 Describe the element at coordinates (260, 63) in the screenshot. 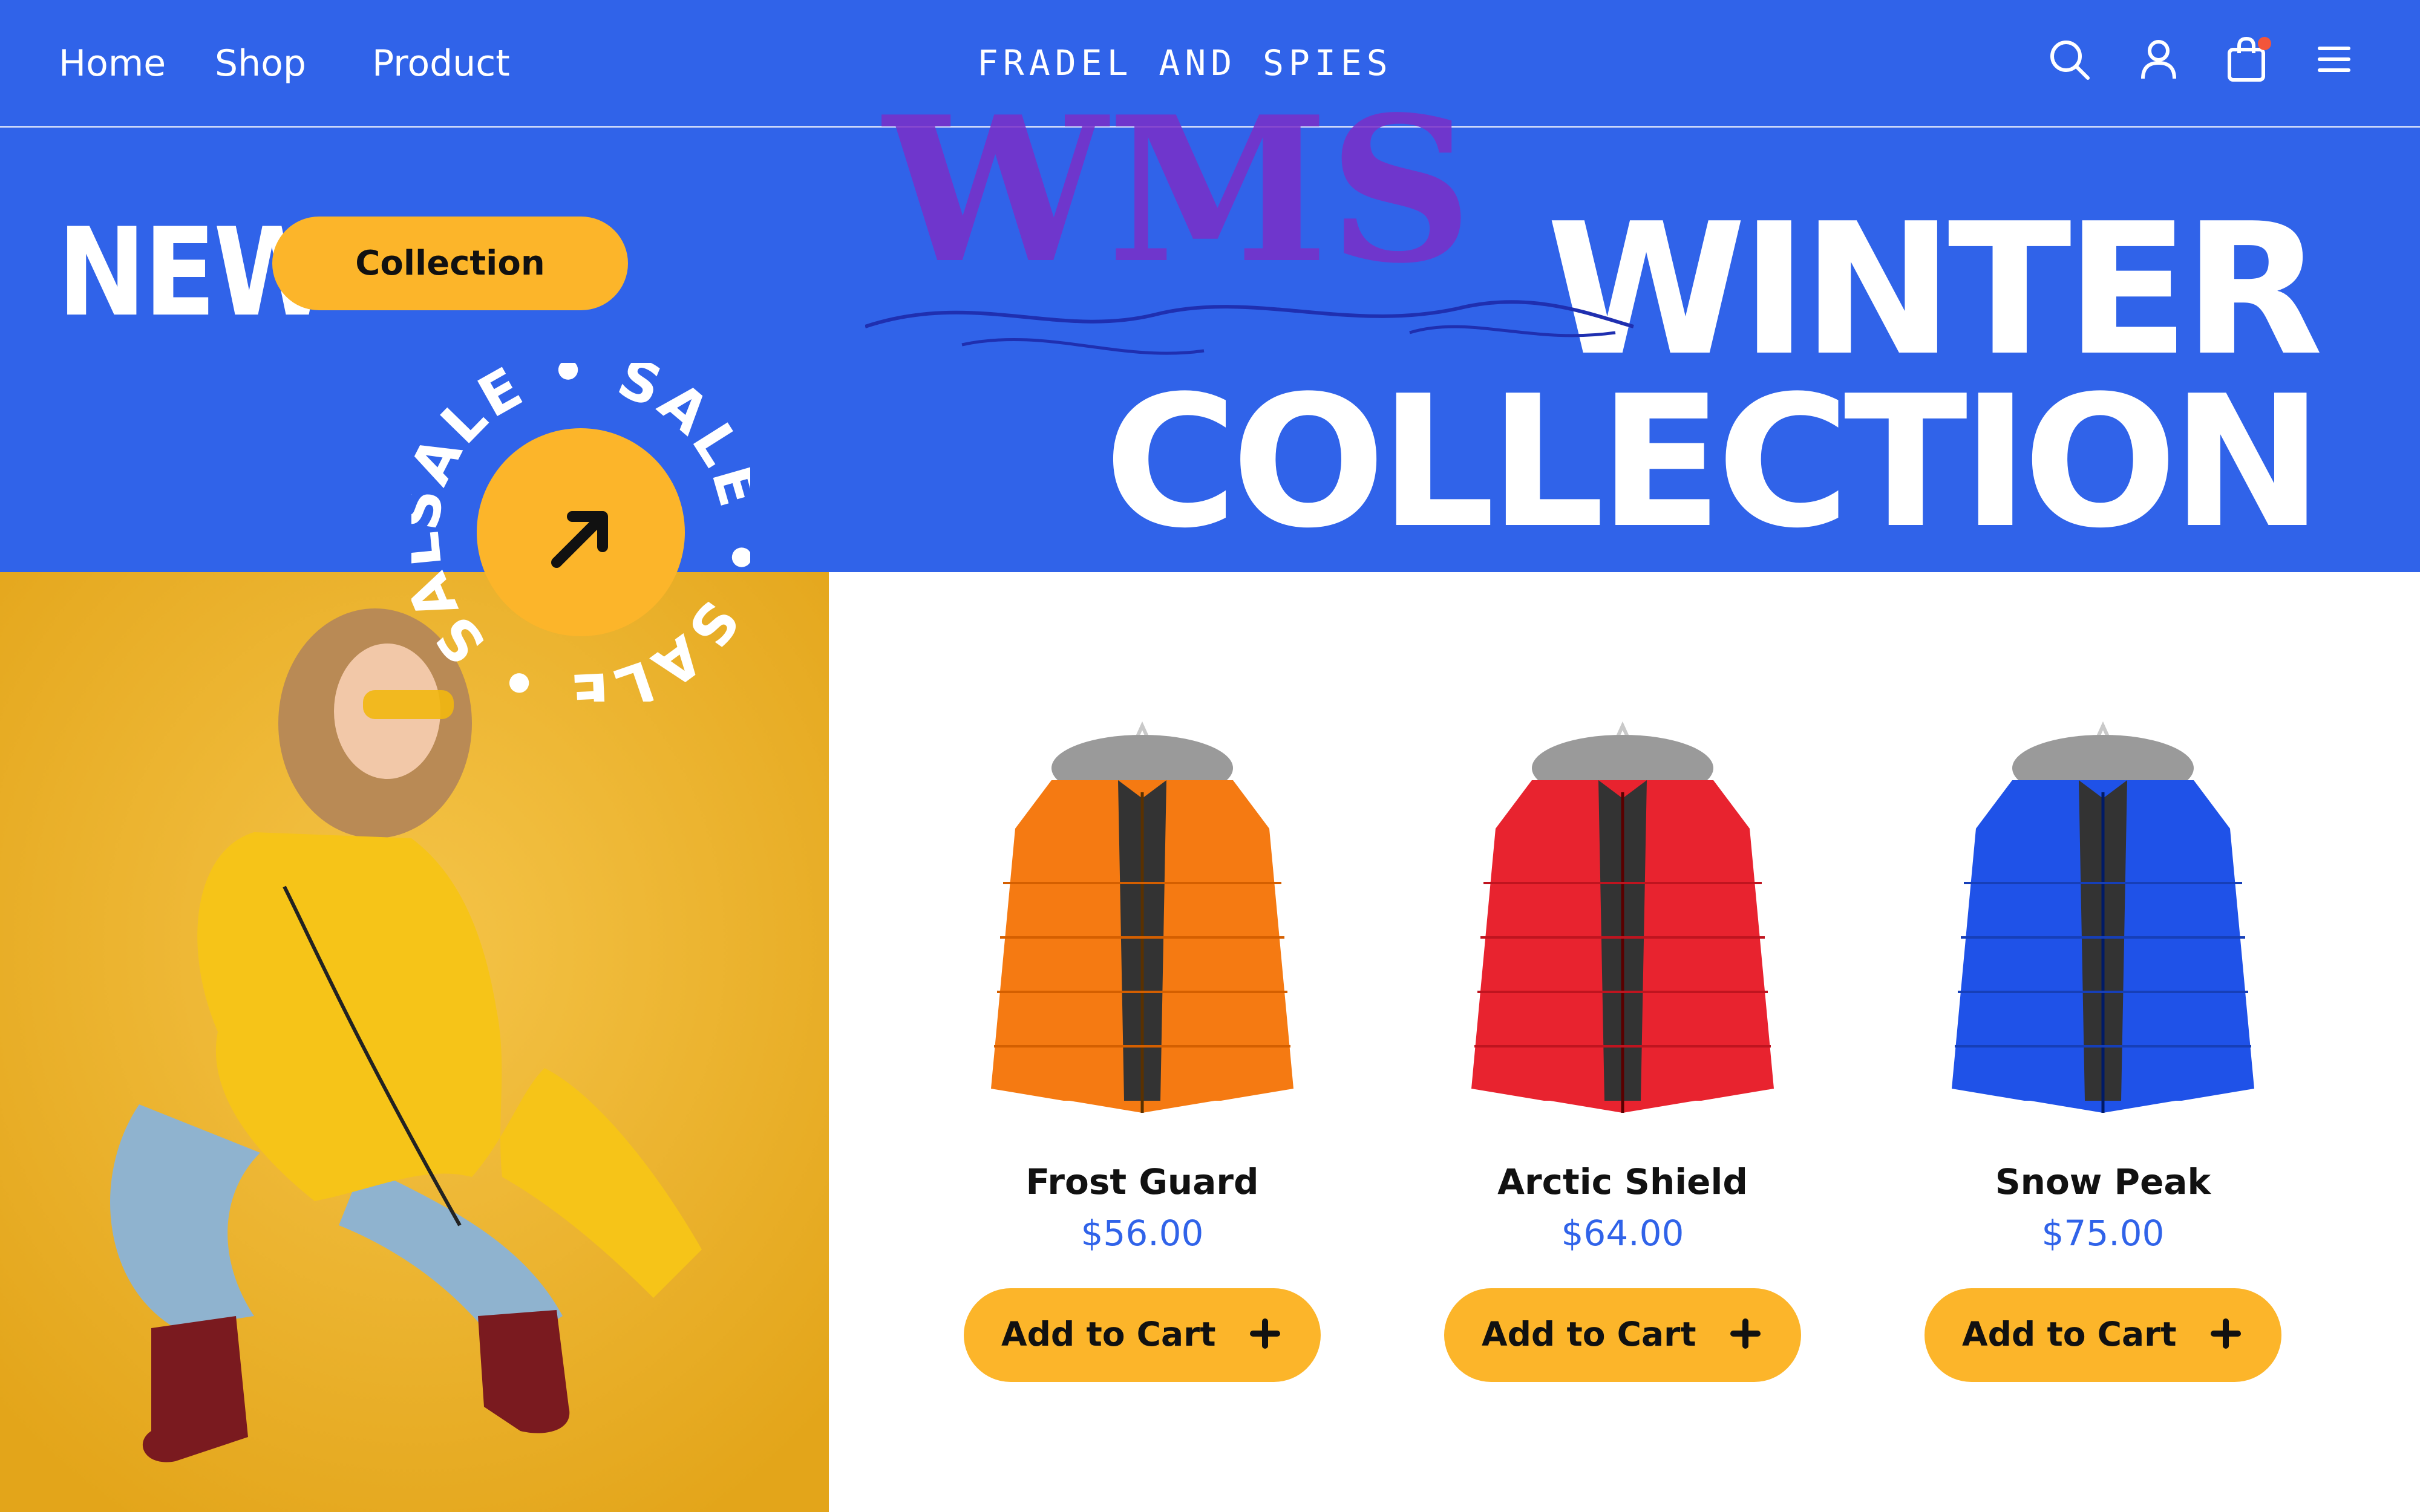

I see `nav-shop: Shop` at that location.